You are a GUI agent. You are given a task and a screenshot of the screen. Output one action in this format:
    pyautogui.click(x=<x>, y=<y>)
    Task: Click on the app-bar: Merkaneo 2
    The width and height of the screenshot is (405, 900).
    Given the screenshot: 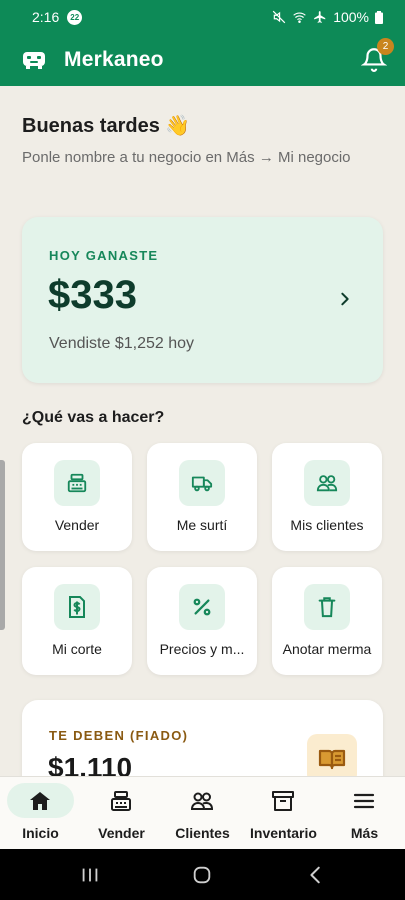 What is the action you would take?
    pyautogui.click(x=202, y=60)
    